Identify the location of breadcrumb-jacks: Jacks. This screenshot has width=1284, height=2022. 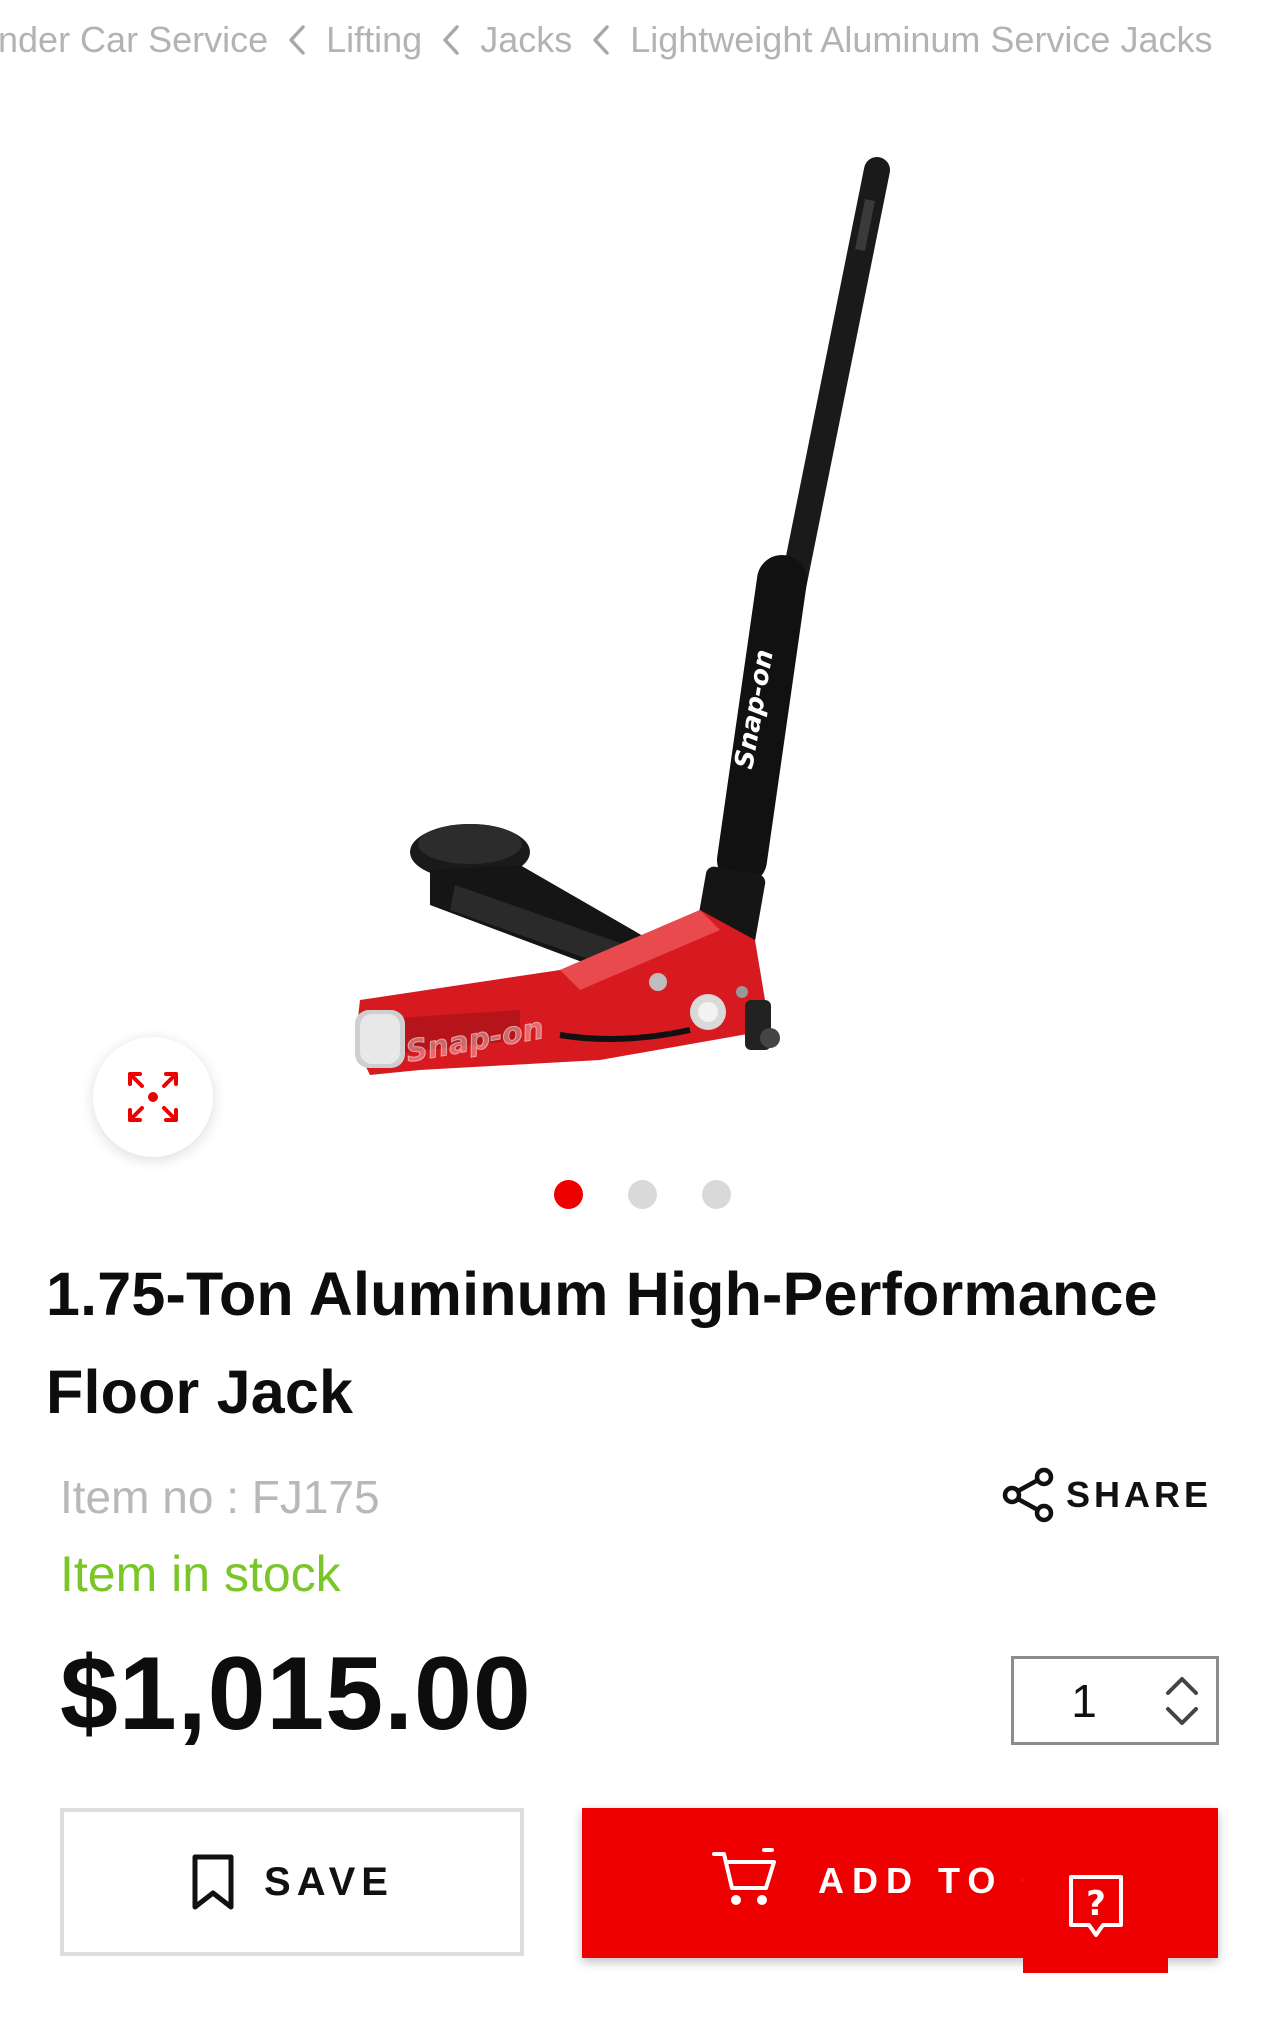
(526, 40).